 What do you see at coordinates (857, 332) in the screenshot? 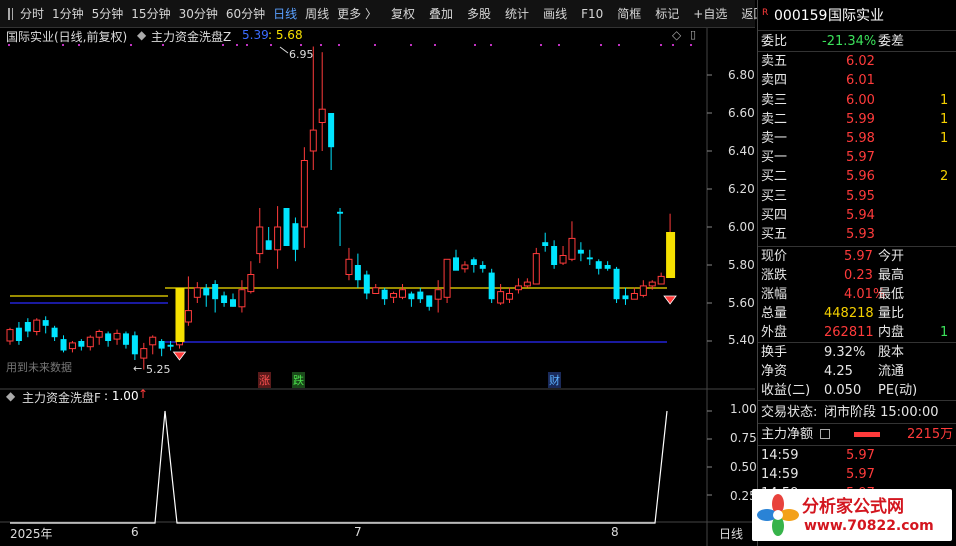
I see `stat-row: 外盘 262811 内盘 1` at bounding box center [857, 332].